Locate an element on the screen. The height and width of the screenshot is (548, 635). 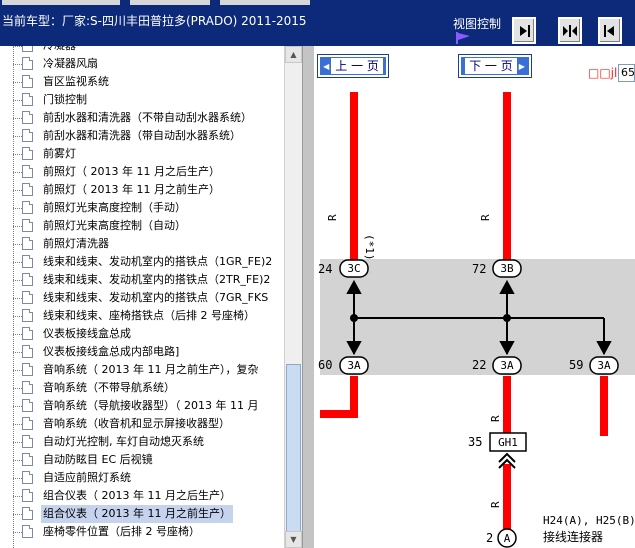
tree-item: 自适应前照灯系统 is located at coordinates (148, 478).